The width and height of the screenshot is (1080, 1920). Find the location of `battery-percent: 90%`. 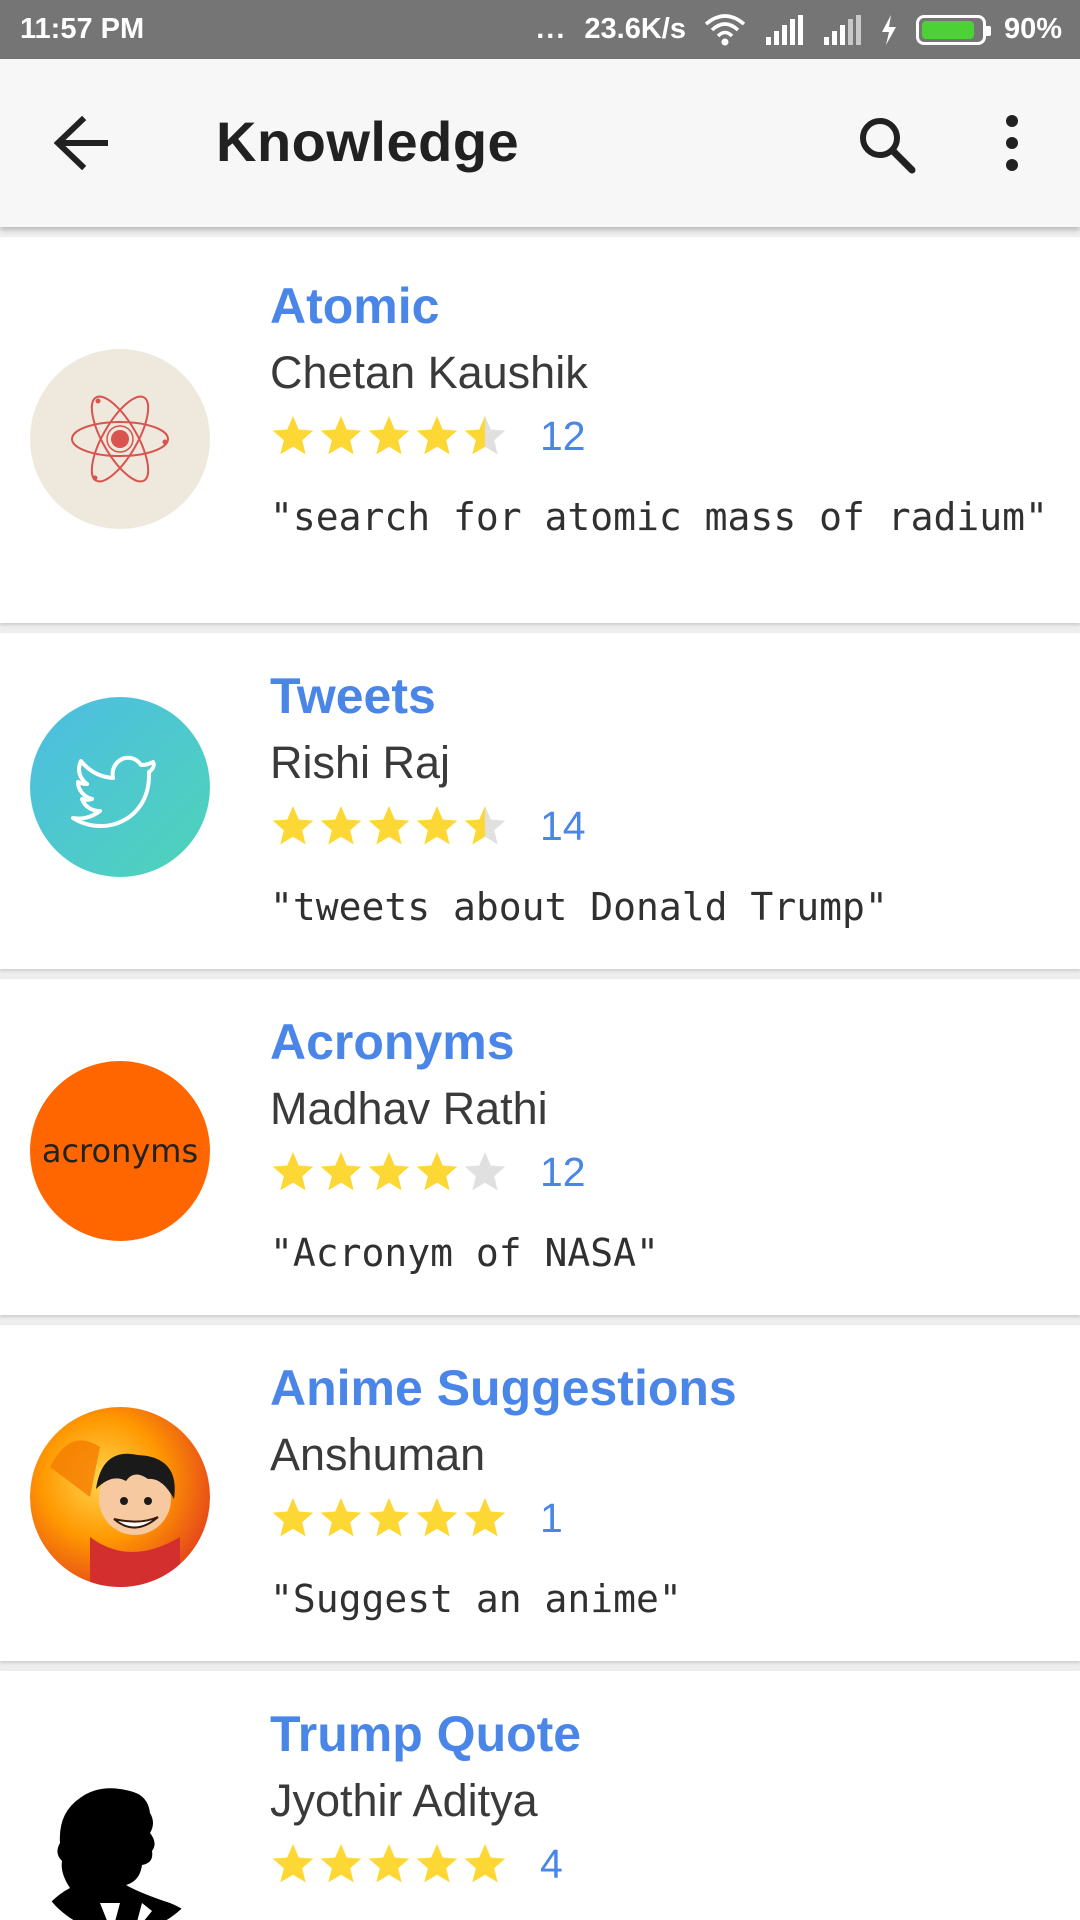

battery-percent: 90% is located at coordinates (1032, 29).